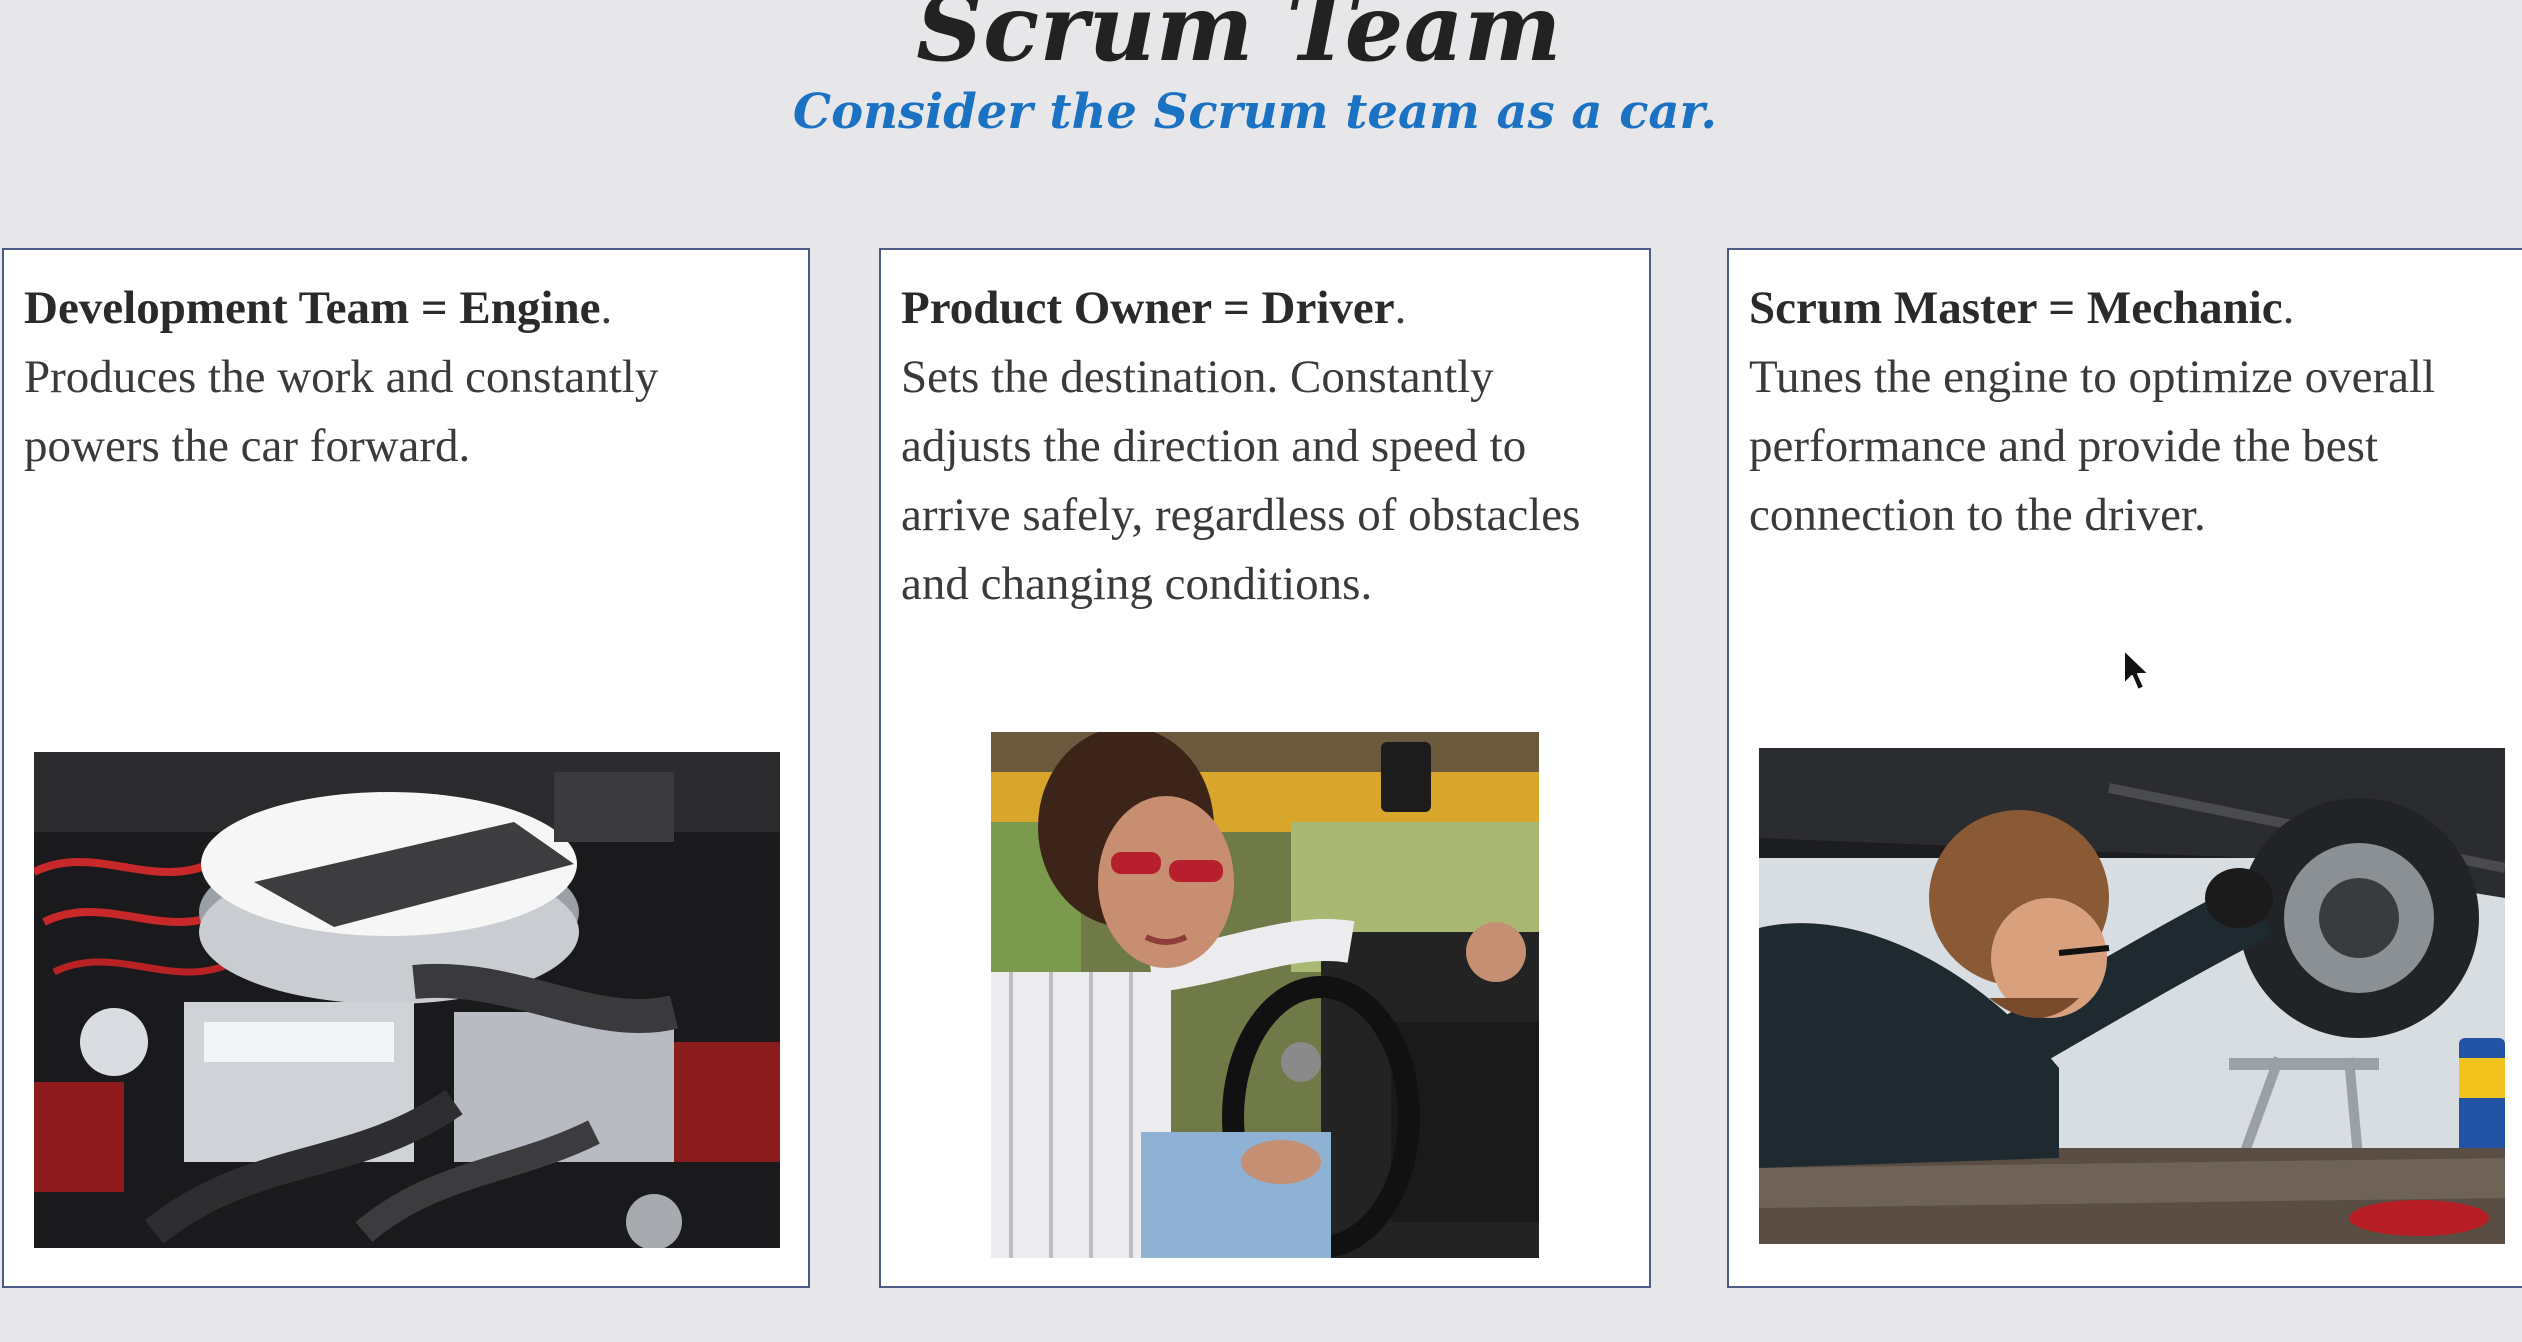  I want to click on driver-photo, so click(1265, 995).